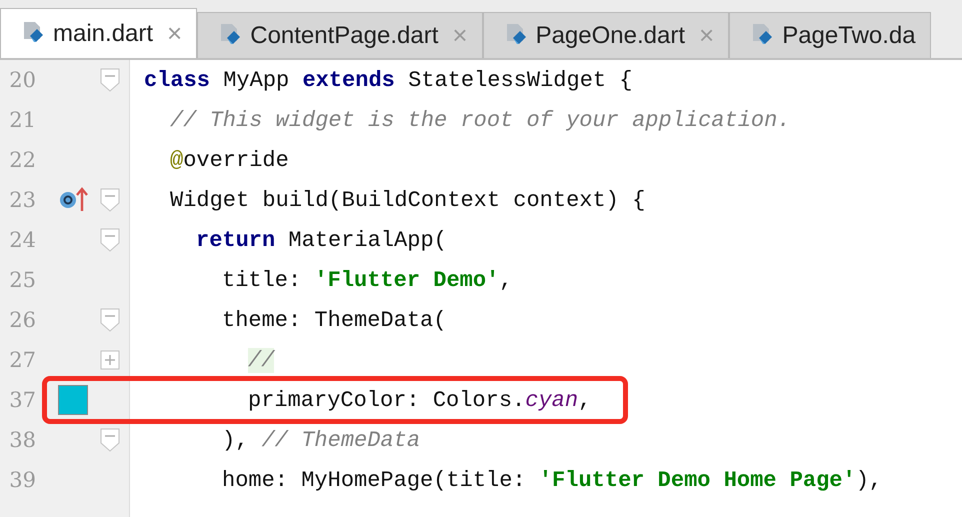 This screenshot has width=962, height=517. I want to click on code-line: home: MyHomePage(title: 'Flutter Demo Home Page'),, so click(551, 480).